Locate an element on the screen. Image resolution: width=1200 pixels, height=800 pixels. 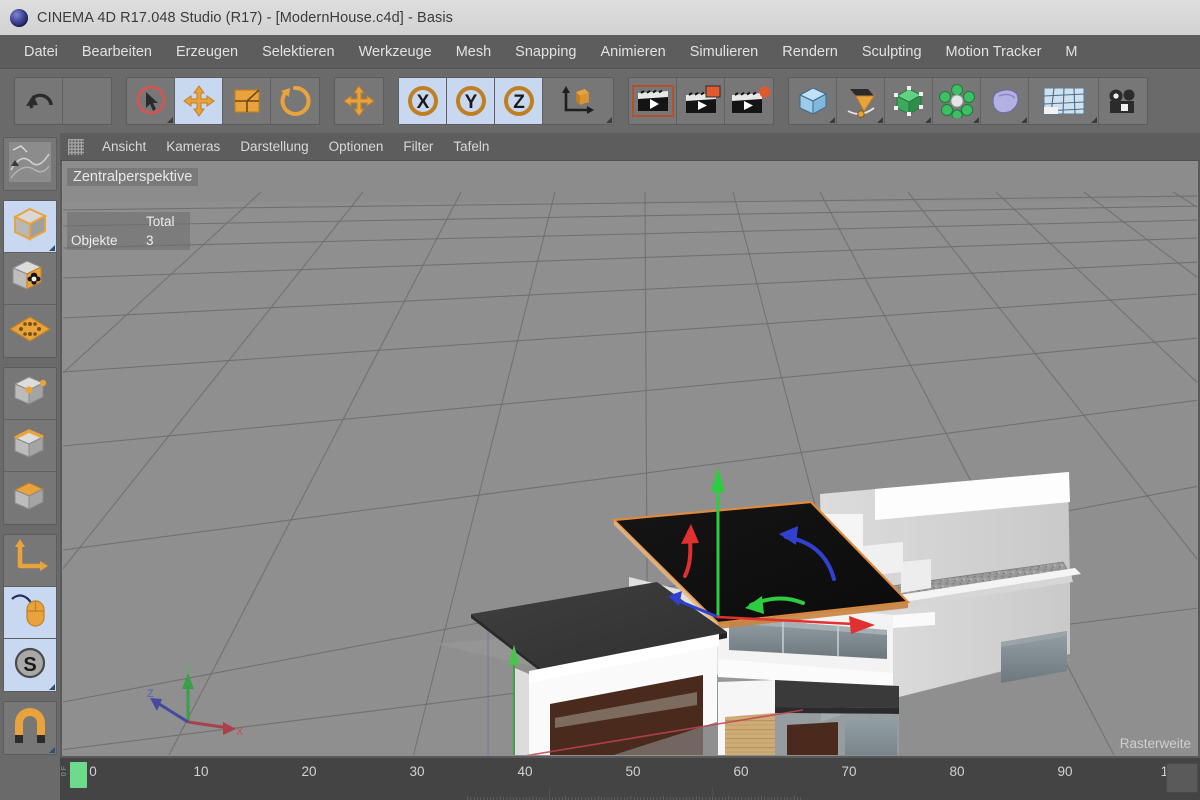
live-selection-icon is located at coordinates (151, 101).